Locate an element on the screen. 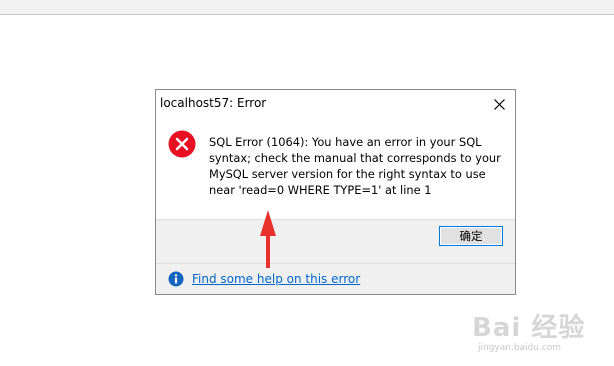 This screenshot has height=366, width=614. dialog-title: localhost57: Error is located at coordinates (213, 103).